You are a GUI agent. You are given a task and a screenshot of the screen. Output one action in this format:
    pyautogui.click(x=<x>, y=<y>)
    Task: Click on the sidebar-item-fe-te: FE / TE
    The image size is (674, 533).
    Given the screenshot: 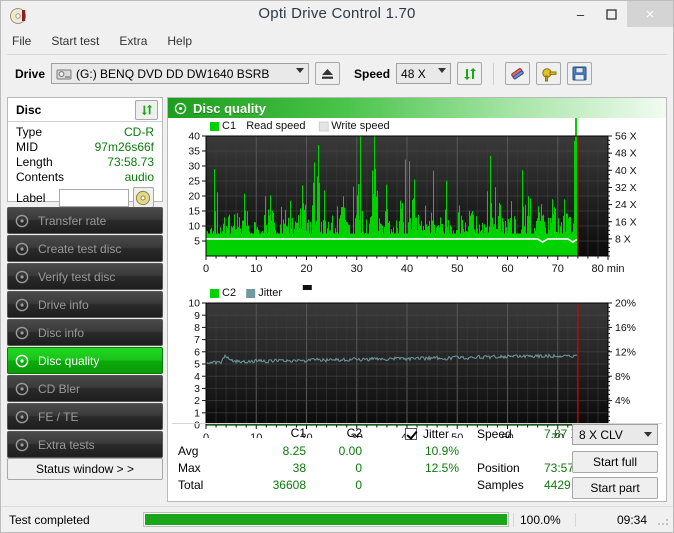 What is the action you would take?
    pyautogui.click(x=85, y=416)
    